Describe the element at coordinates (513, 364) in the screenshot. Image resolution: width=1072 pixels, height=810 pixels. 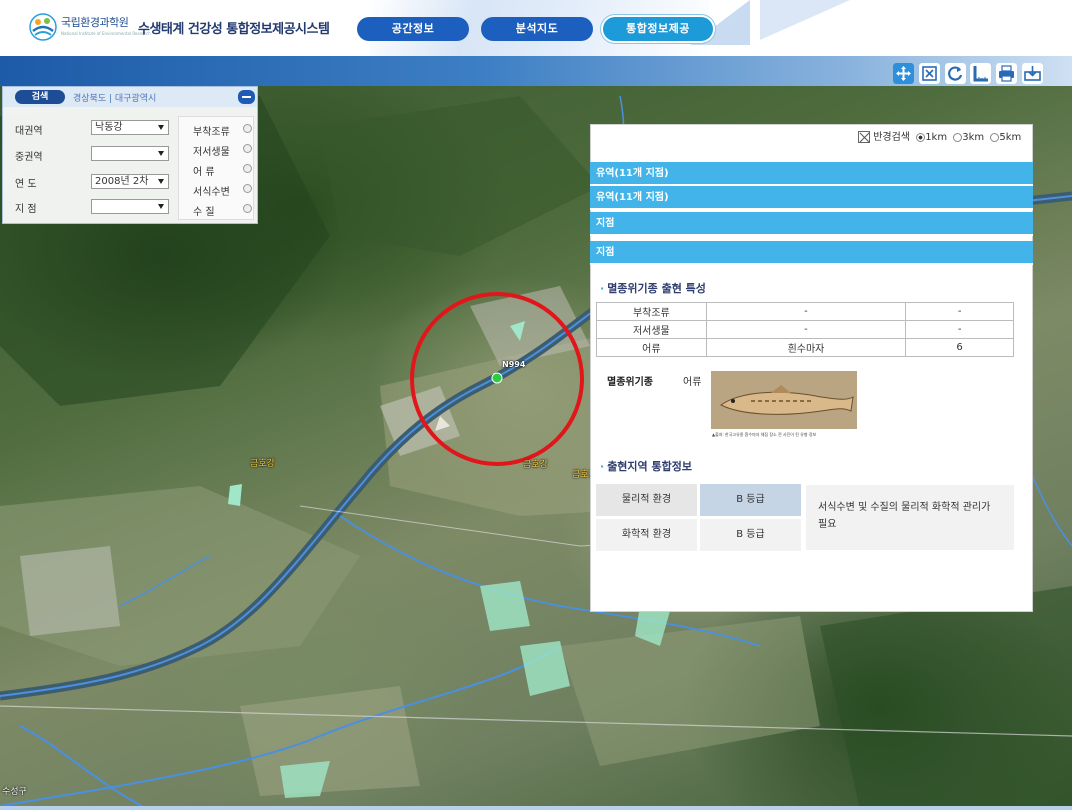
I see `station-marker-label: N994` at that location.